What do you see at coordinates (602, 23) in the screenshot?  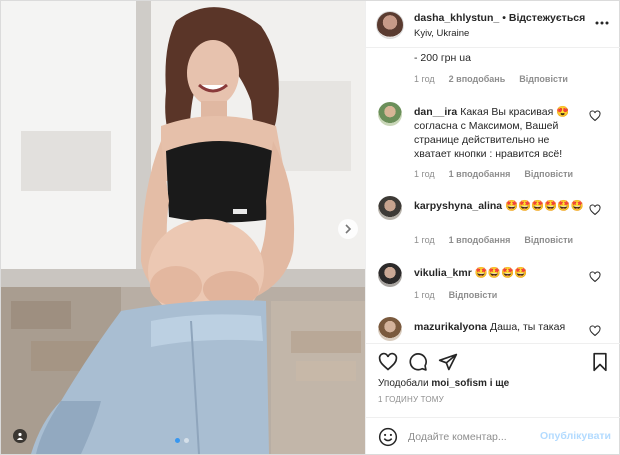 I see `ellipsis-icon` at bounding box center [602, 23].